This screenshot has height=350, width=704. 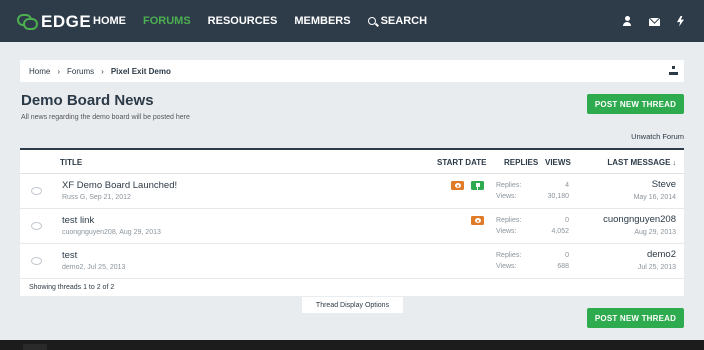 I want to click on main-nav: HOME FORUMS RESOURCES MEMBERS SEARCH, so click(x=268, y=21).